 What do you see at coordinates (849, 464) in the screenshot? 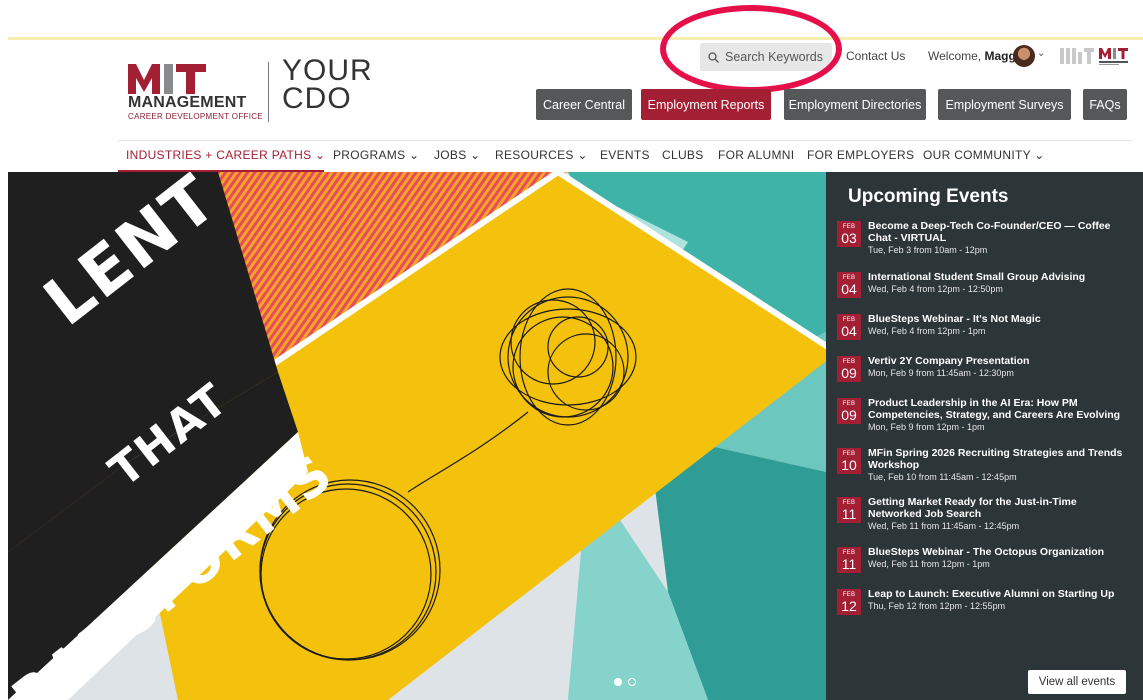
I see `event-day: 10` at bounding box center [849, 464].